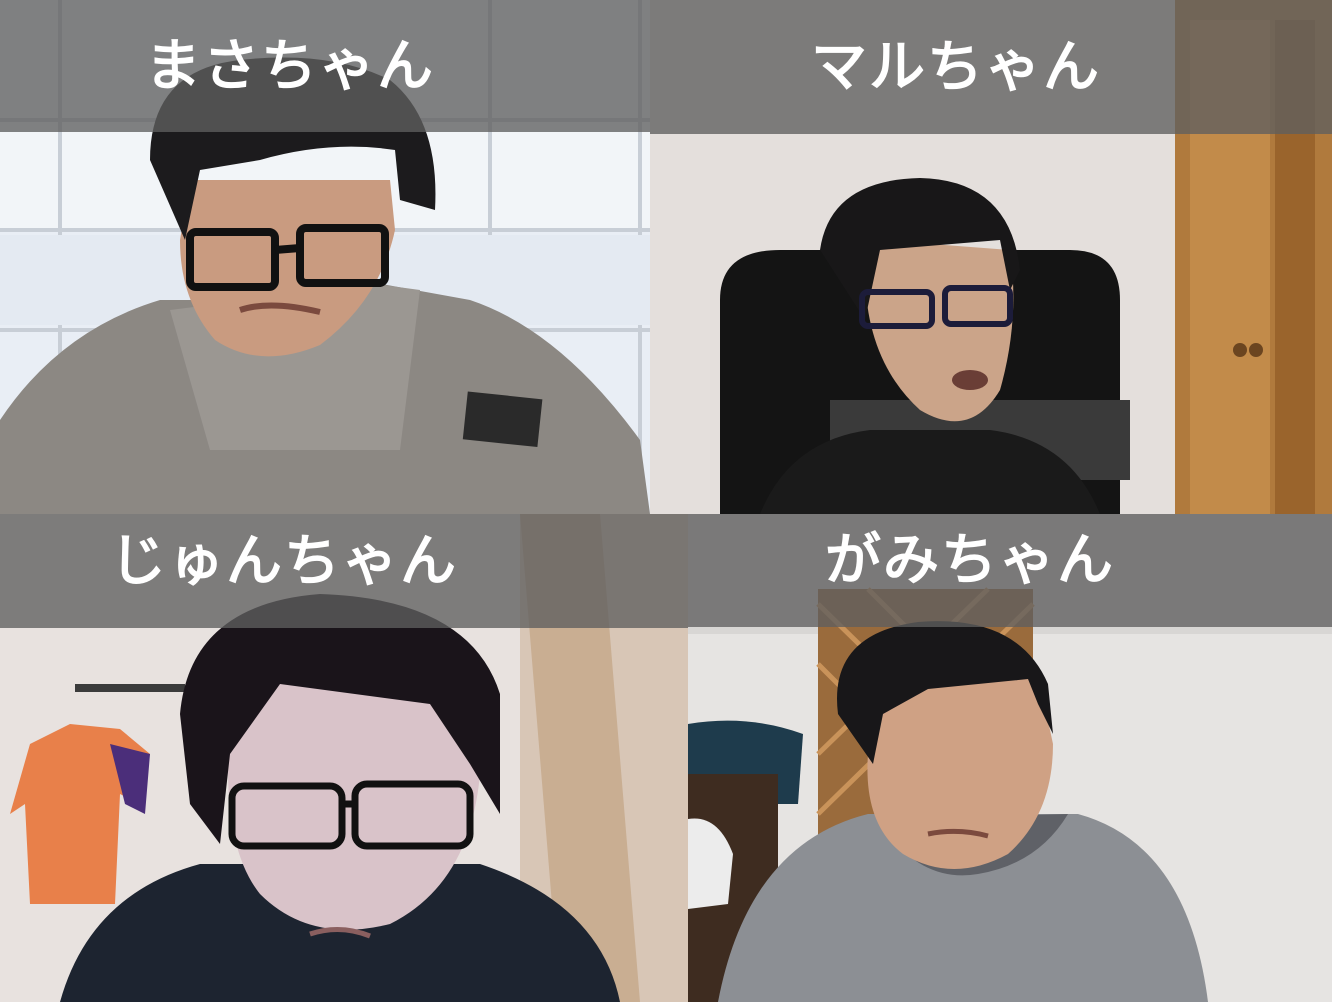  What do you see at coordinates (284, 561) in the screenshot?
I see `participant-name: じゅんちゃん` at bounding box center [284, 561].